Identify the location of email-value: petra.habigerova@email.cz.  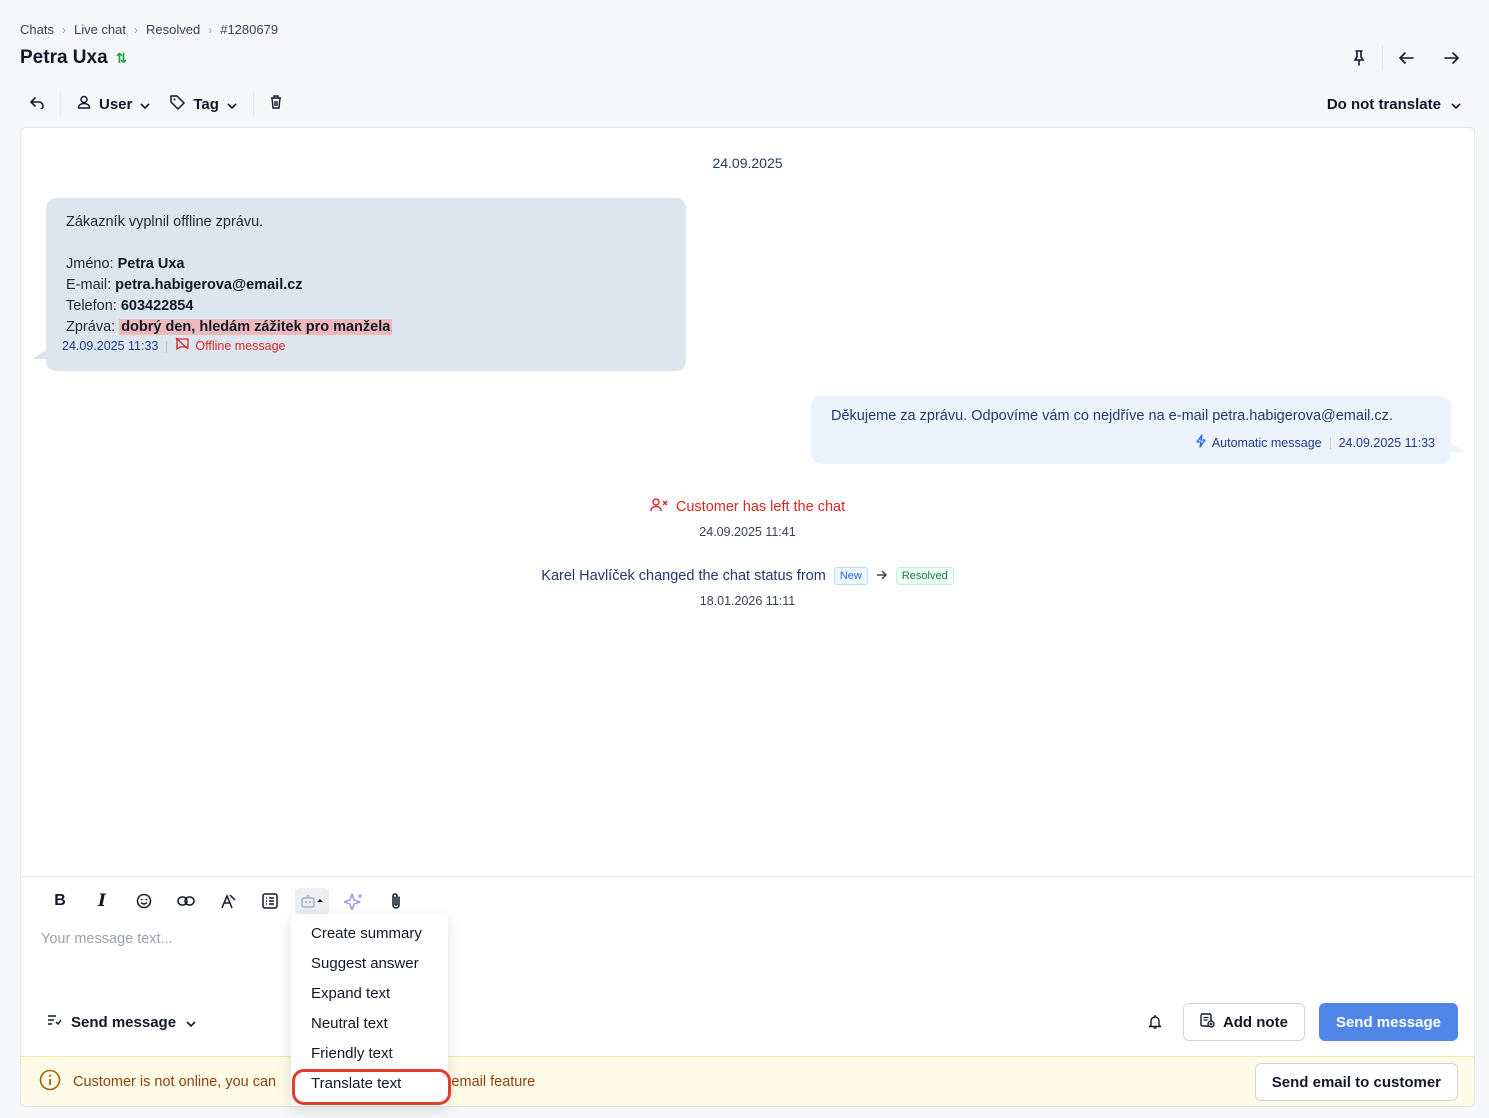
(209, 285).